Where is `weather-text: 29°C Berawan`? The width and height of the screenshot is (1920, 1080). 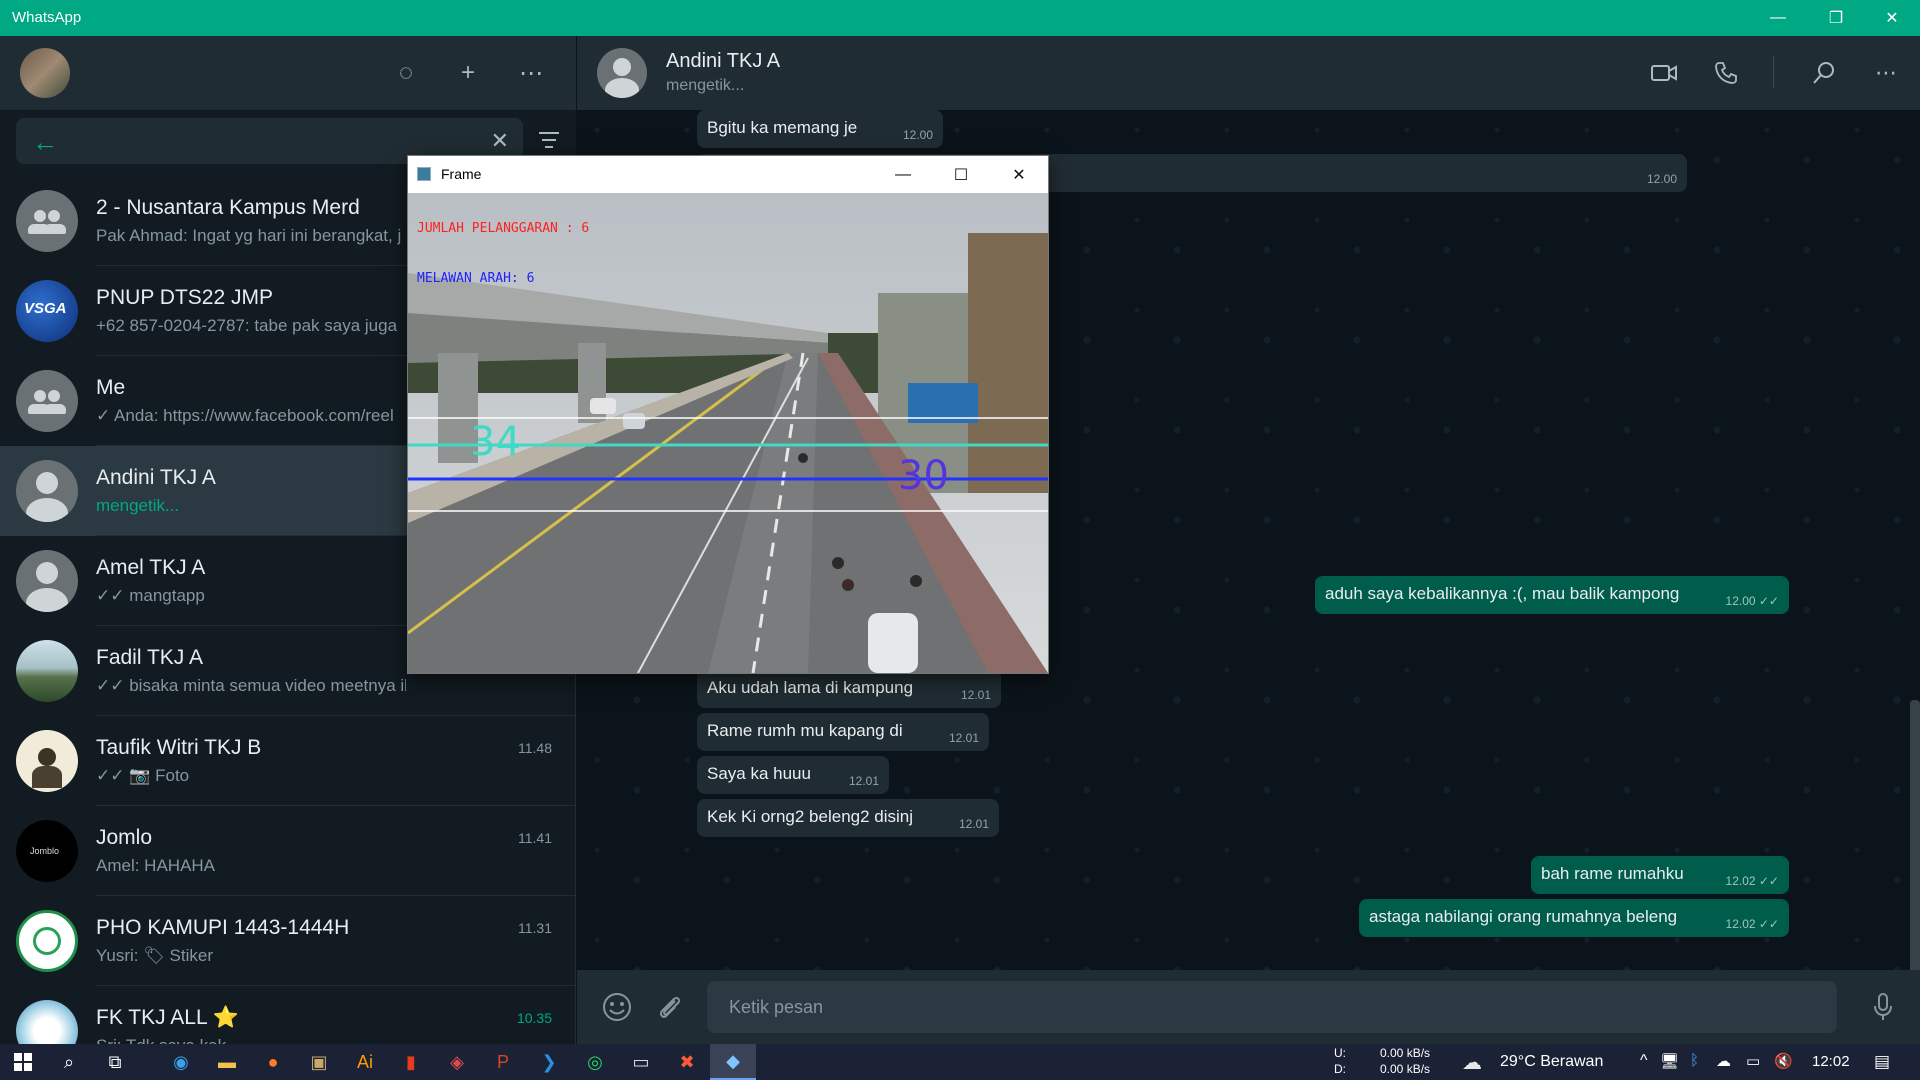
weather-text: 29°C Berawan is located at coordinates (1551, 1062).